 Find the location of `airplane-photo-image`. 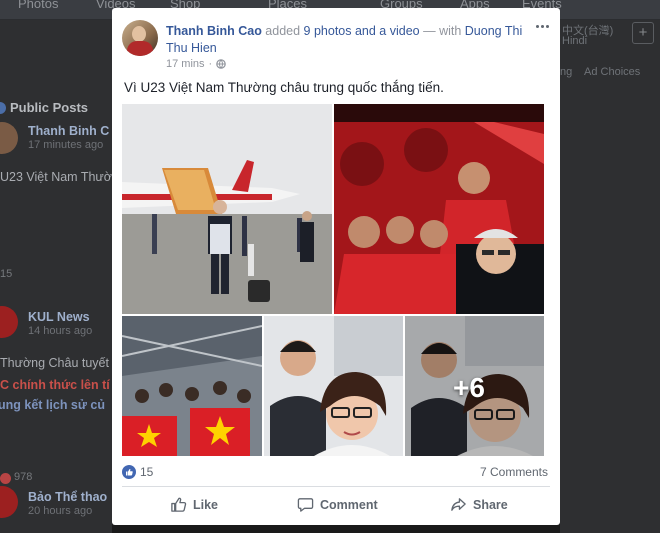

airplane-photo-image is located at coordinates (227, 209).